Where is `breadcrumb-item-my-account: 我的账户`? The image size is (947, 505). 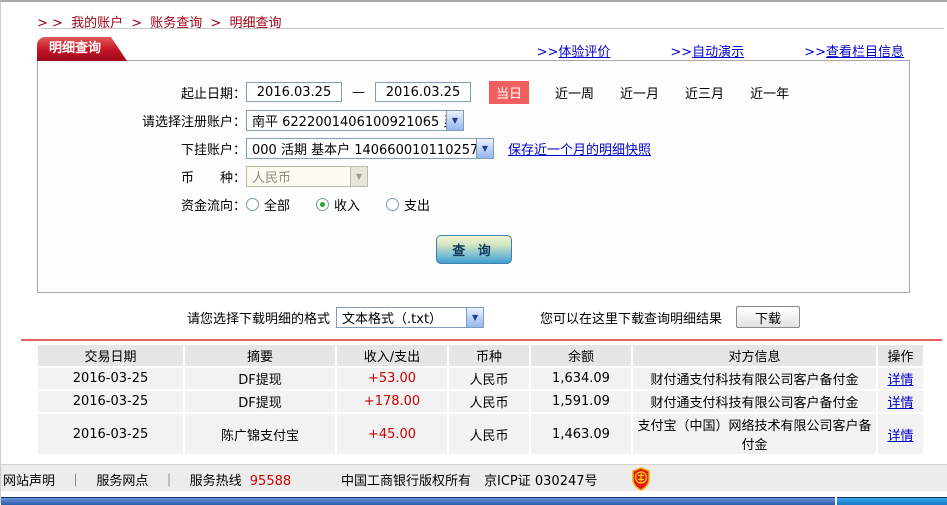
breadcrumb-item-my-account: 我的账户 is located at coordinates (97, 23).